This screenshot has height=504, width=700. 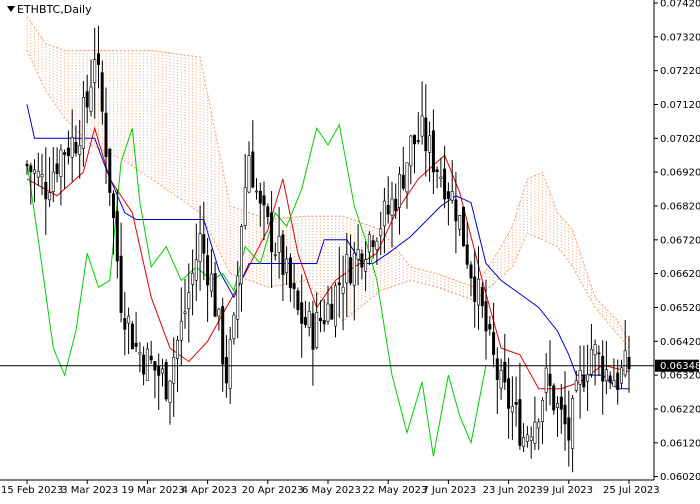 I want to click on y-tick-label: 0.06520, so click(x=680, y=308).